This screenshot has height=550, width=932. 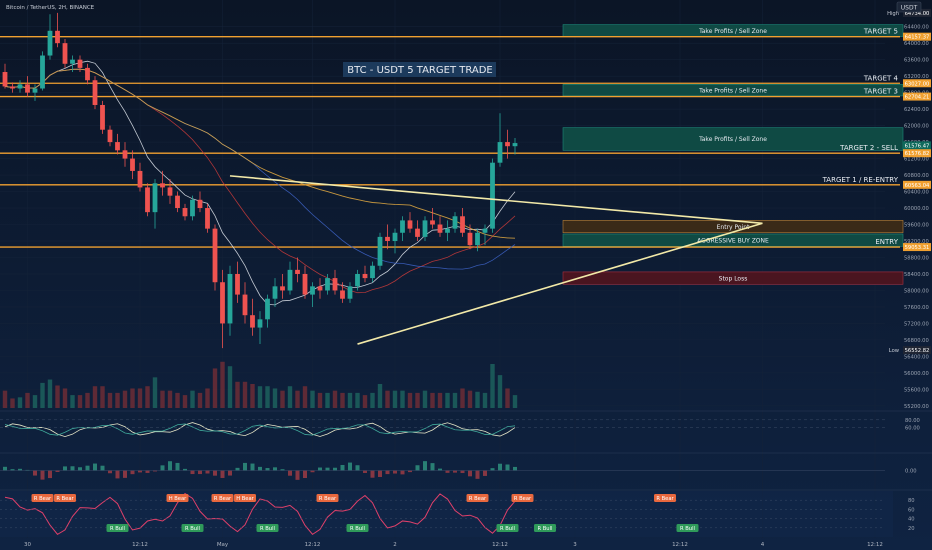 What do you see at coordinates (916, 341) in the screenshot?
I see `price-tick-label: 56800.00` at bounding box center [916, 341].